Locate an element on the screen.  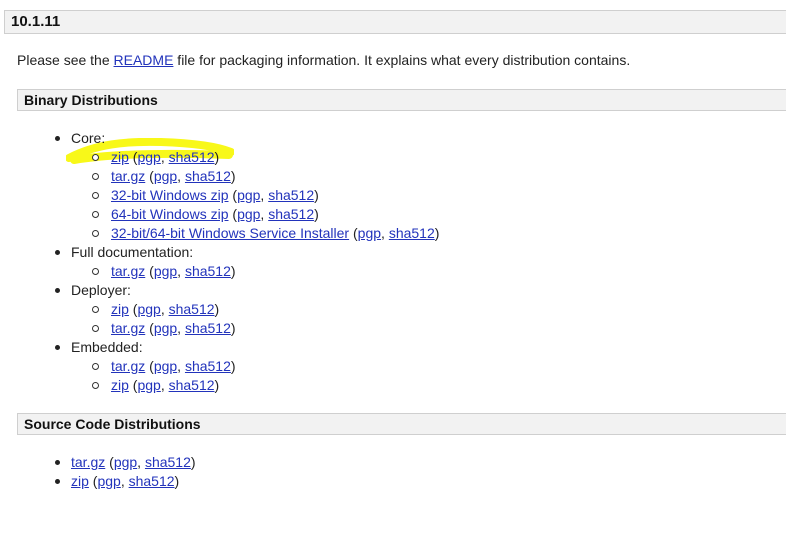
embedded-downloads: tar.gz (pgp, sha512) zip (pgp, sha512) is located at coordinates (265, 376).